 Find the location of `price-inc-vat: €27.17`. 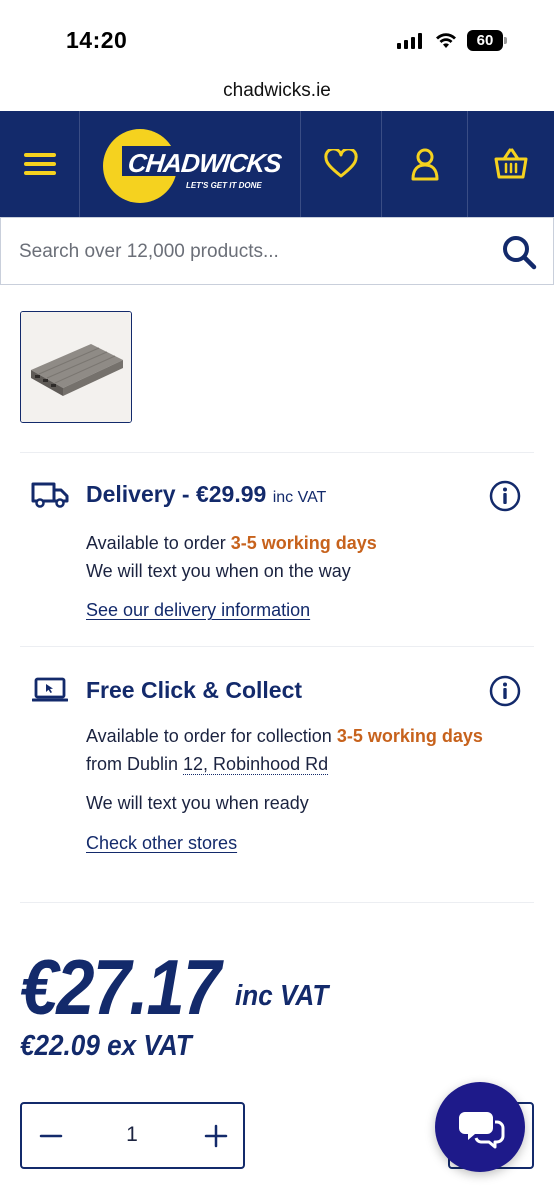

price-inc-vat: €27.17 is located at coordinates (120, 987).